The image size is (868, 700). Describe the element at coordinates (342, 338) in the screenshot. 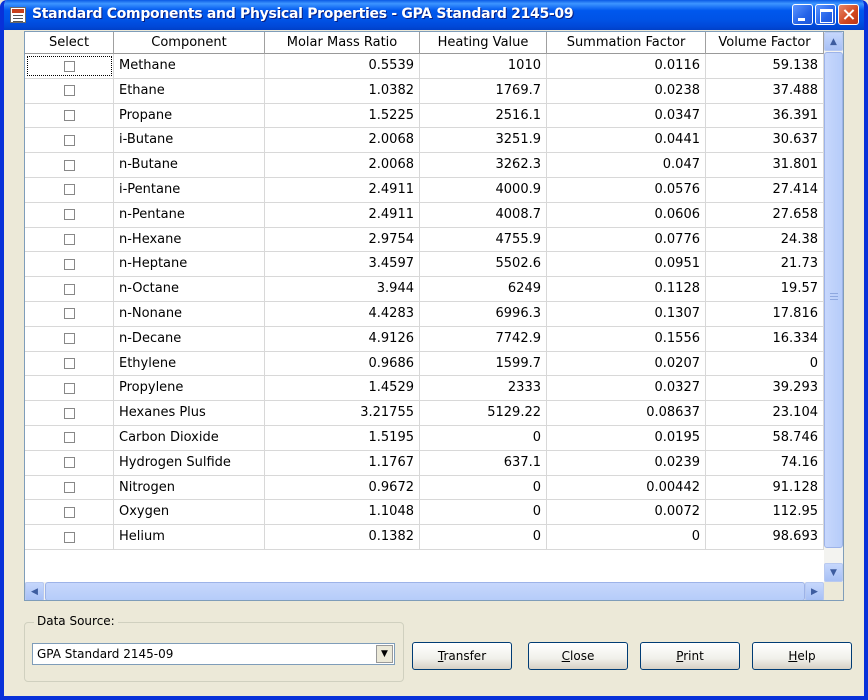

I see `molar-mass-ratio-cell: 4.9126` at that location.